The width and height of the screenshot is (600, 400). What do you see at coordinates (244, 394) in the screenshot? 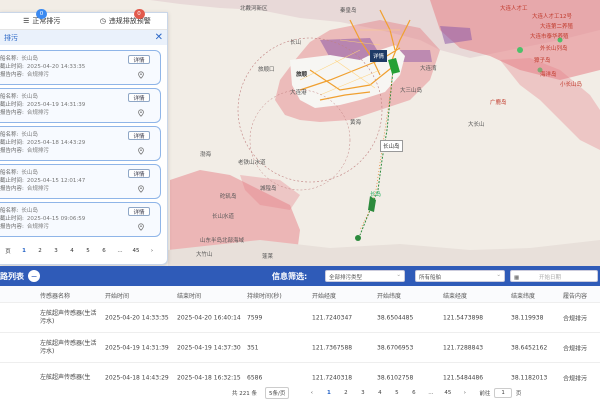
I see `total-count: 共 221 条` at bounding box center [244, 394].